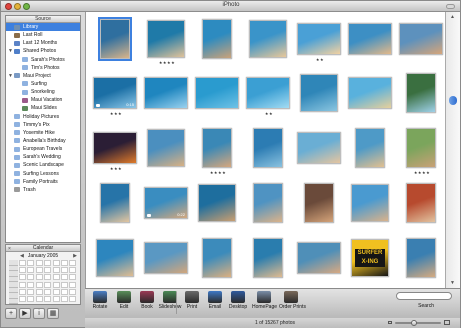  I want to click on source-item-tim-s-photos: Tim's Photos, so click(43, 68).